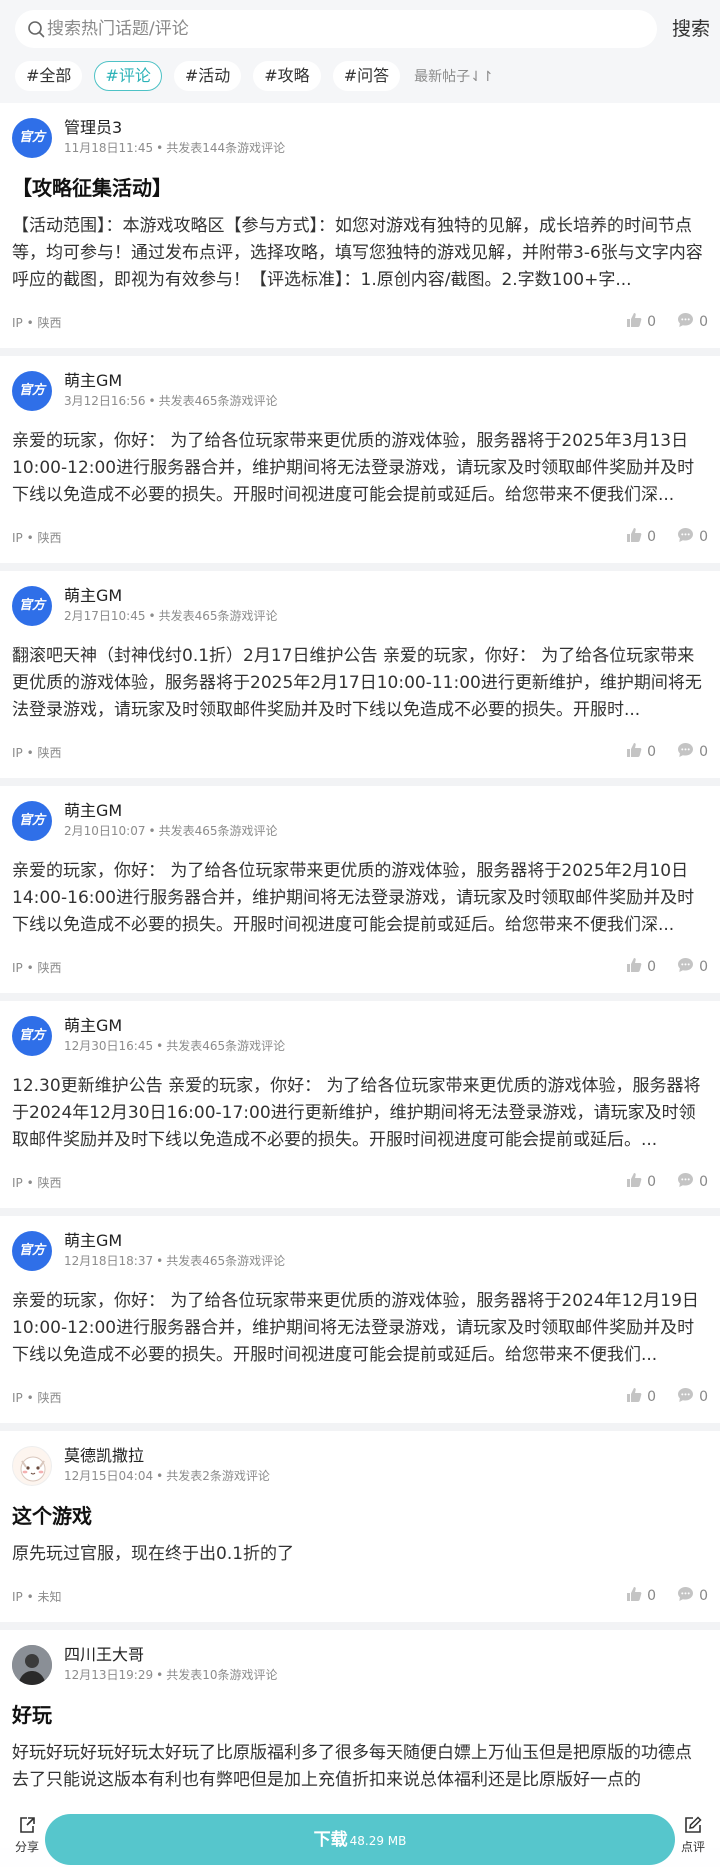 The height and width of the screenshot is (1867, 720). What do you see at coordinates (175, 148) in the screenshot?
I see `post-meta: 11月18日11:45 • 共发表144条游戏评论` at bounding box center [175, 148].